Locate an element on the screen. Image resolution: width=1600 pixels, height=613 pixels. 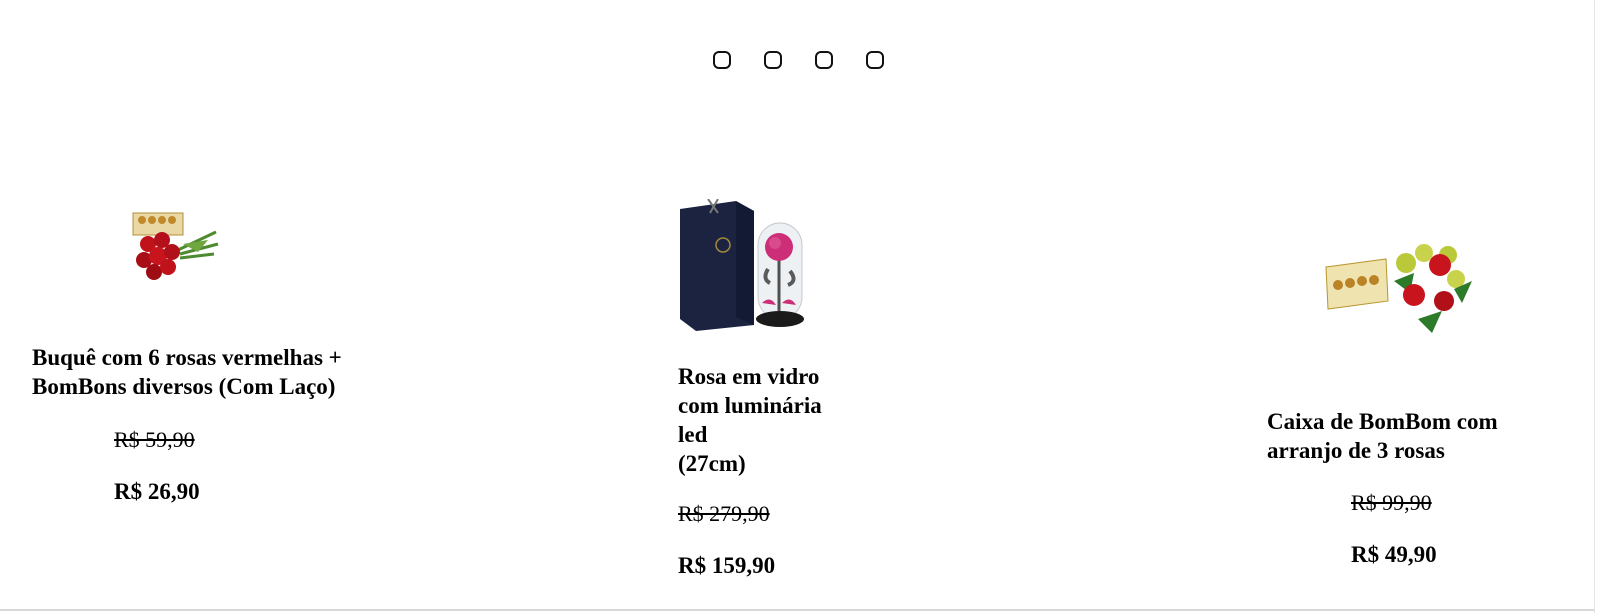
product-price: R$ 49,90 is located at coordinates (1394, 554).